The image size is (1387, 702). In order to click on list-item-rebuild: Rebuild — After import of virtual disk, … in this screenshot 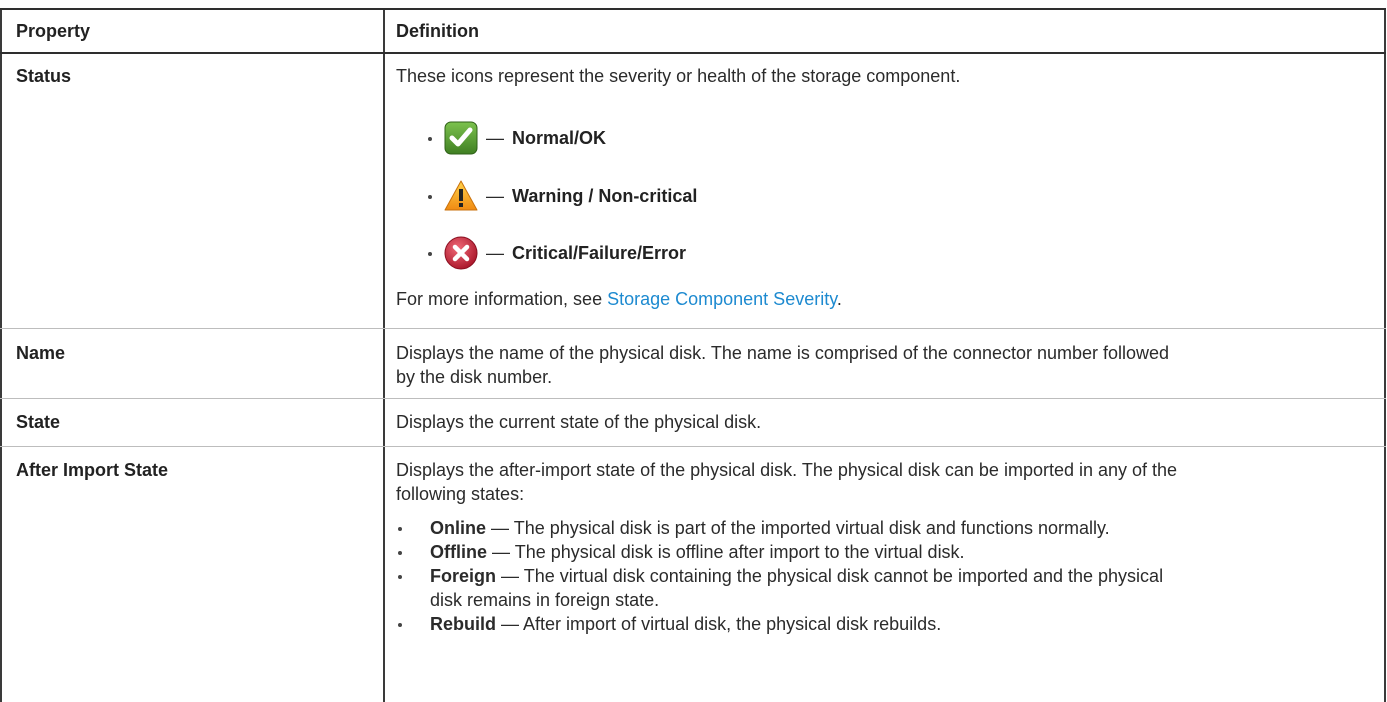, I will do `click(779, 624)`.